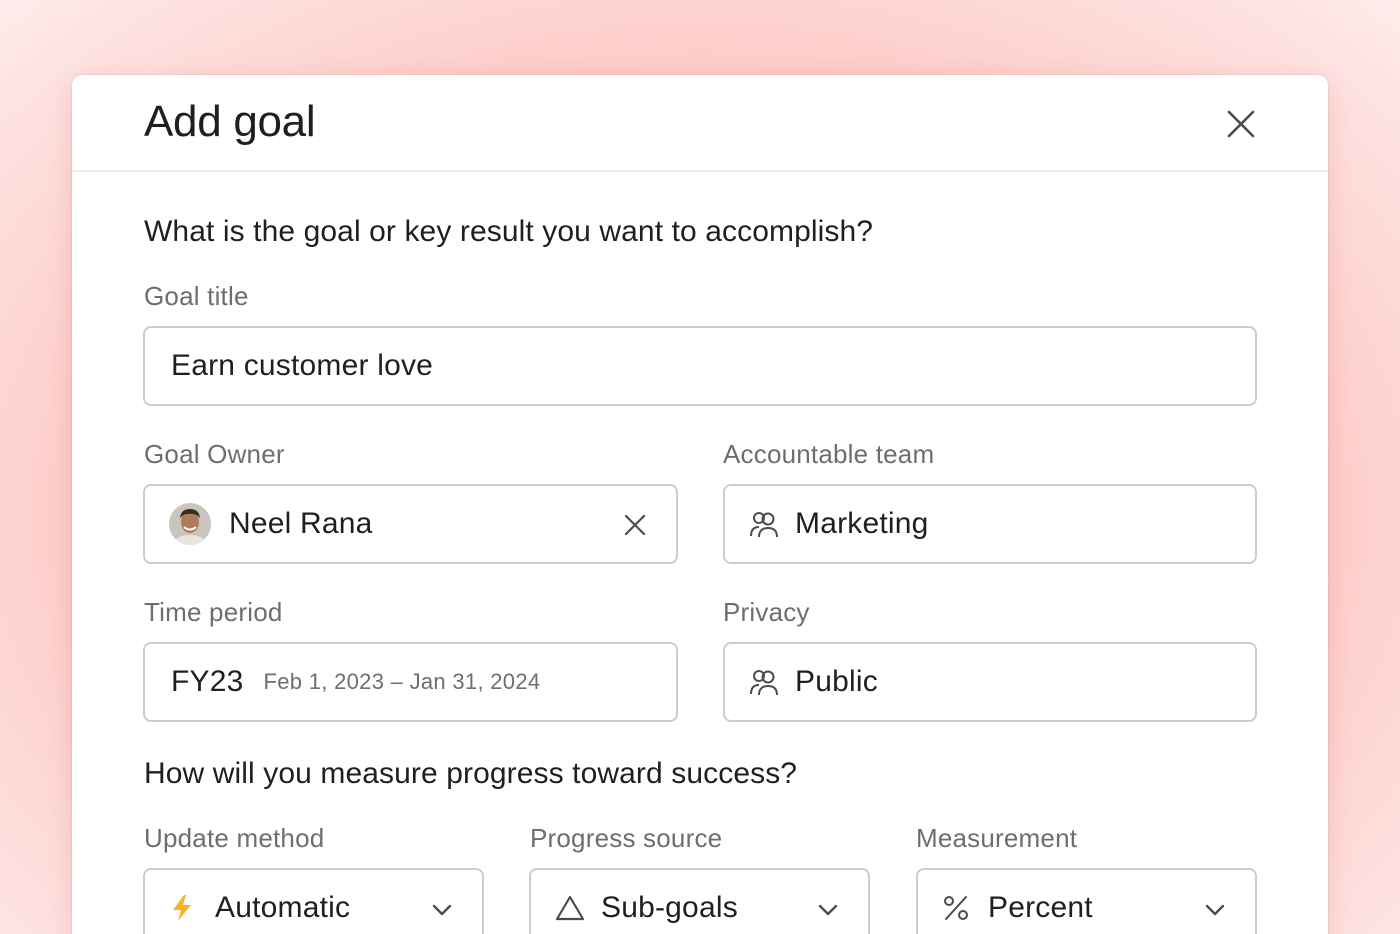 The image size is (1400, 934). What do you see at coordinates (302, 365) in the screenshot?
I see `goal-title-value: Earn customer love` at bounding box center [302, 365].